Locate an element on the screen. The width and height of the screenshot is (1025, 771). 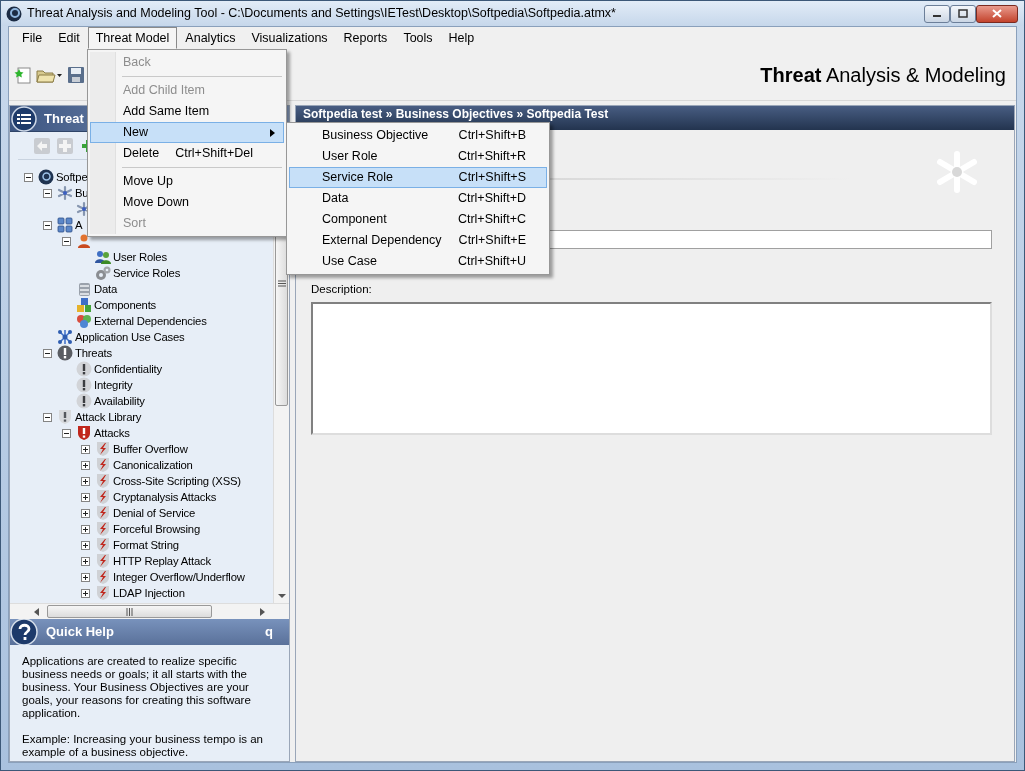
menu-item: Reports is located at coordinates (365, 38).